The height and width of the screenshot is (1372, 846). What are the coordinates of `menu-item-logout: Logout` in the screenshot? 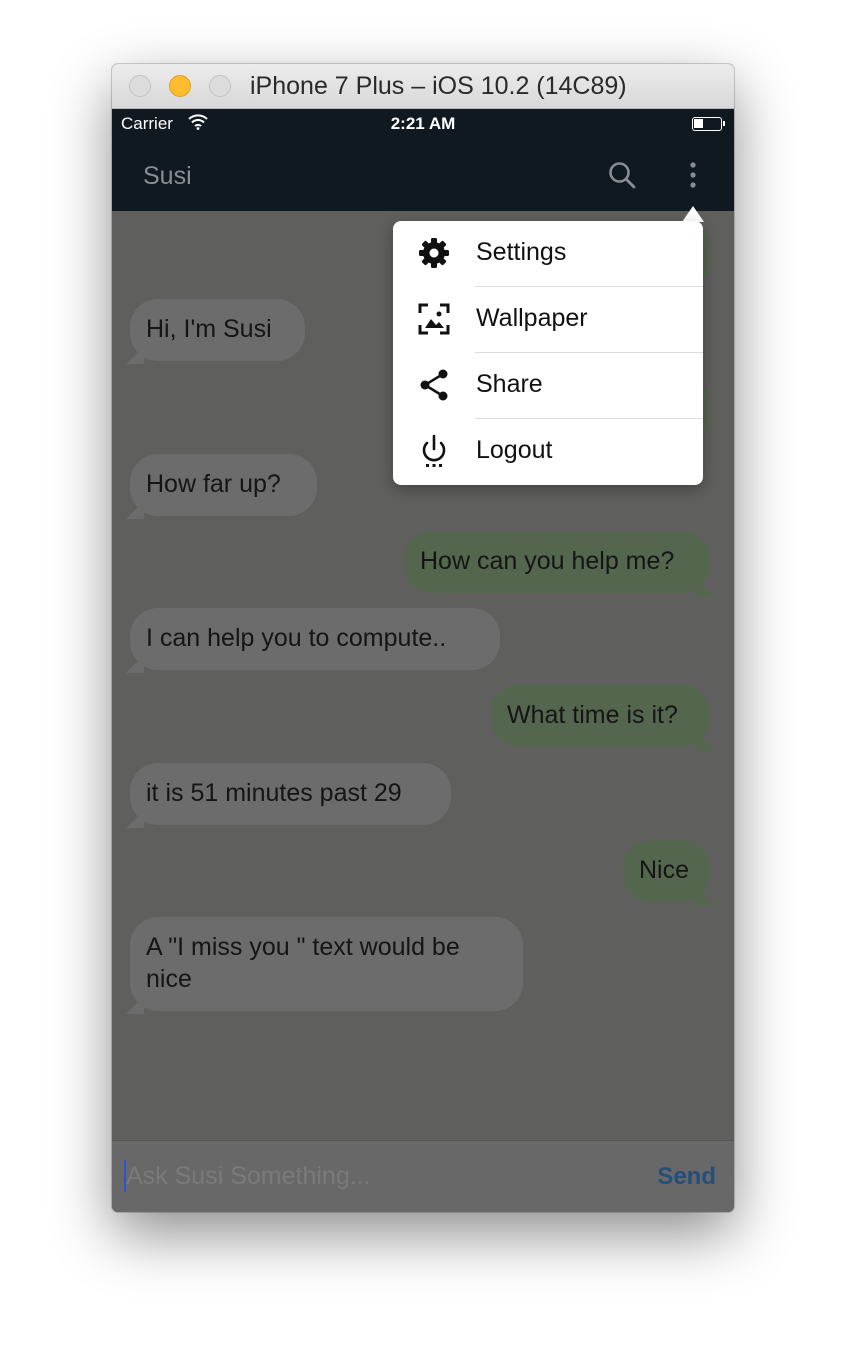 It's located at (548, 452).